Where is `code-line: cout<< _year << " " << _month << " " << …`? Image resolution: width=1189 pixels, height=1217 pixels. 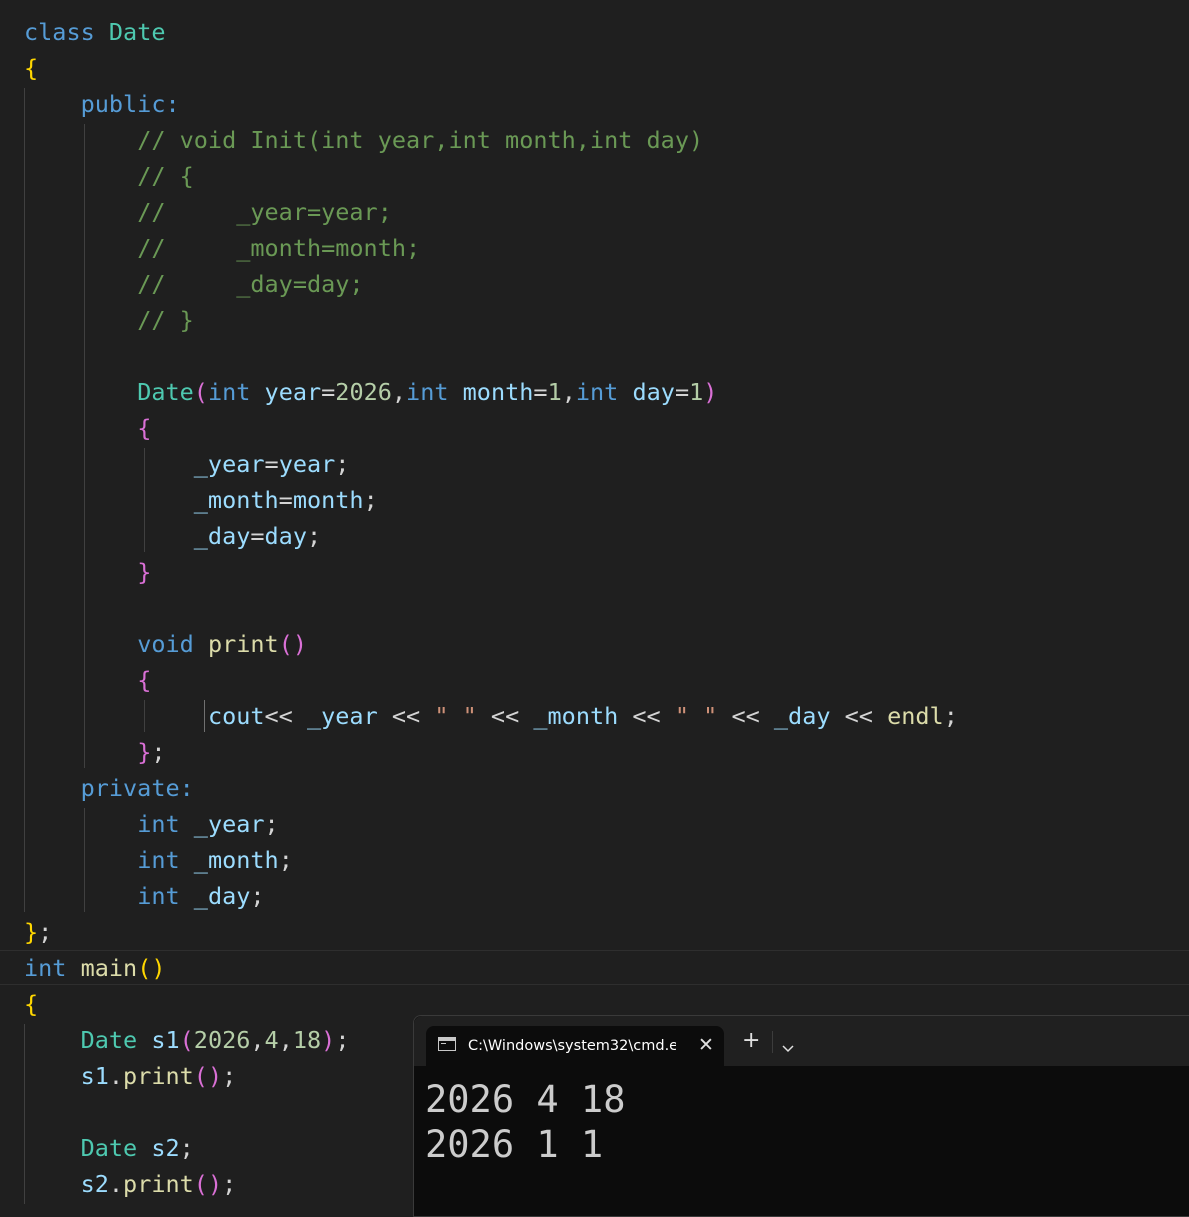
code-line: cout<< _year << " " << _month << " " << … is located at coordinates (491, 716).